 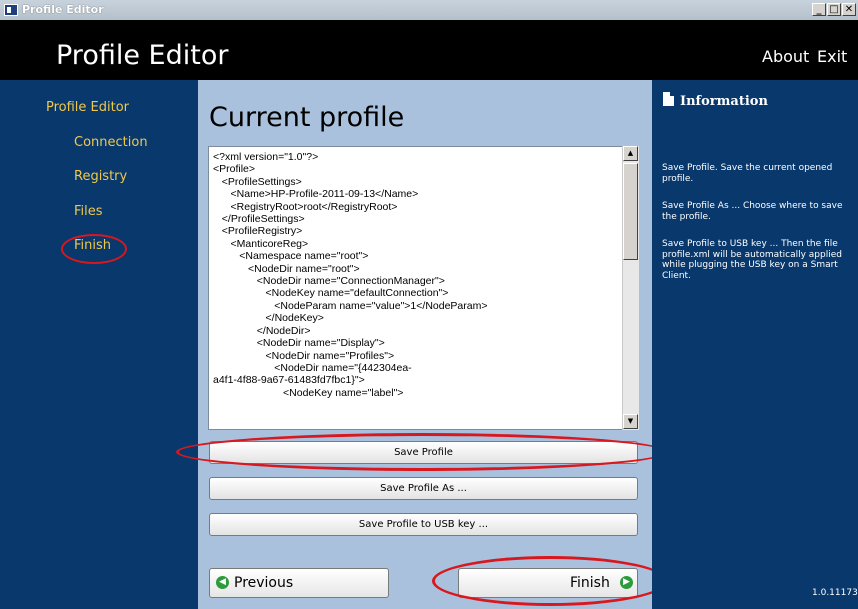 I want to click on minimize-button: _, so click(x=819, y=9).